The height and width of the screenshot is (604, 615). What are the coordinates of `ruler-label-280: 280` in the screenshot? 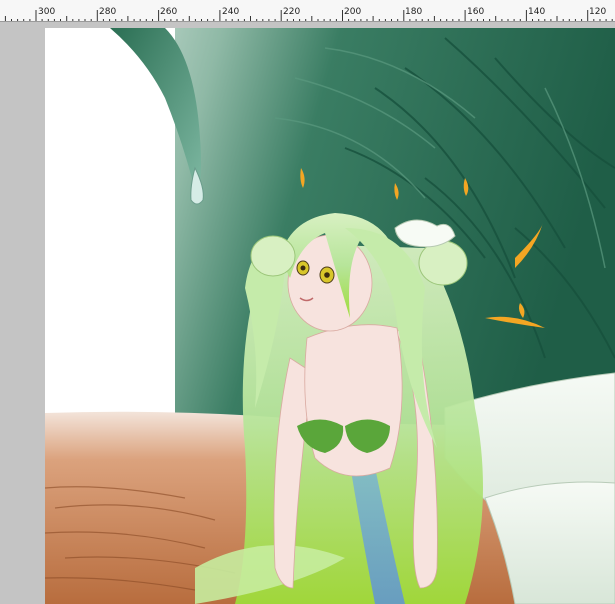 It's located at (108, 12).